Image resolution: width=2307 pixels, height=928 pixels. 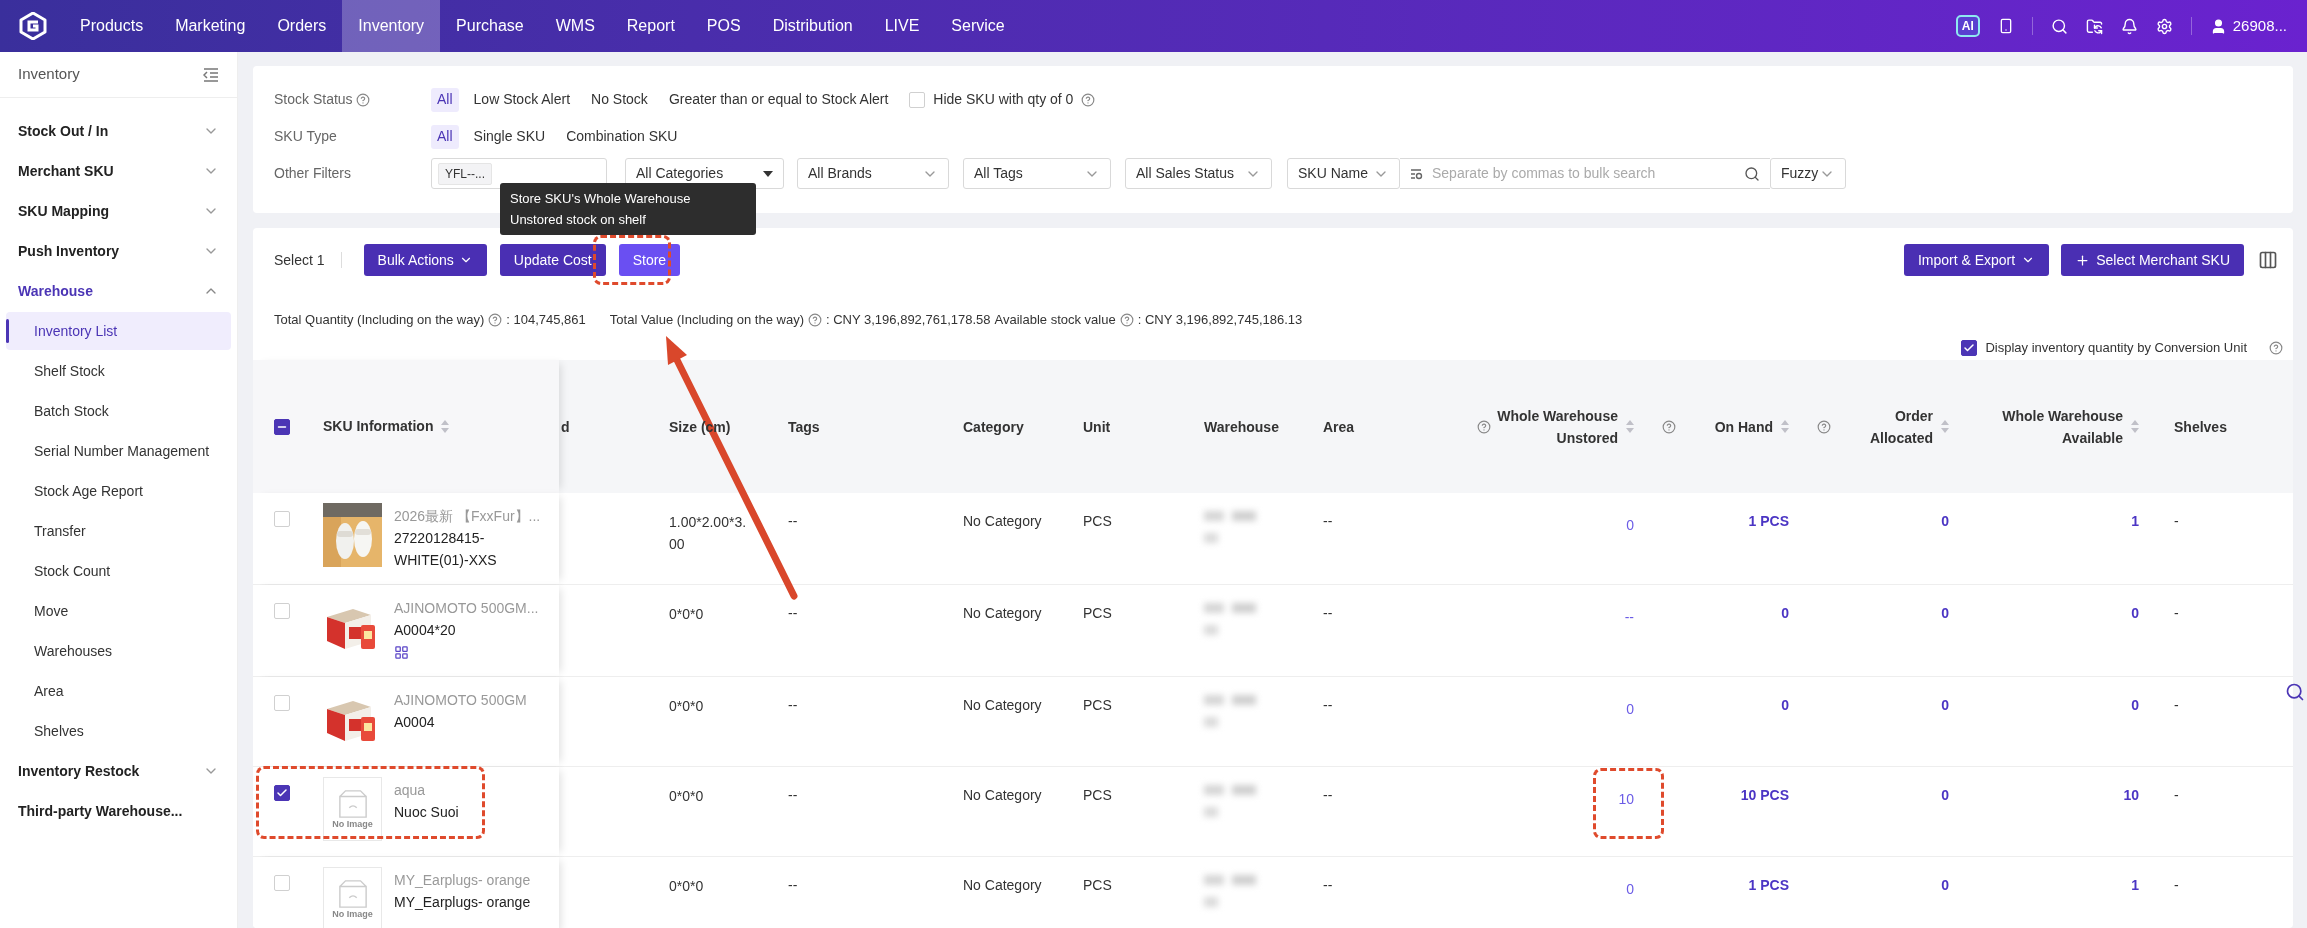 I want to click on sidebar-item: Stock Count, so click(x=118, y=571).